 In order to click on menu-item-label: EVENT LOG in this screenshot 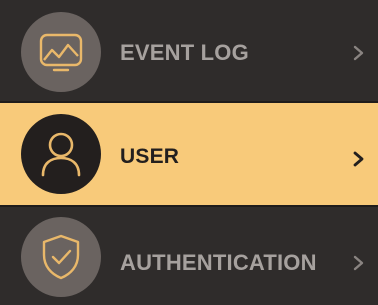, I will do `click(184, 52)`.